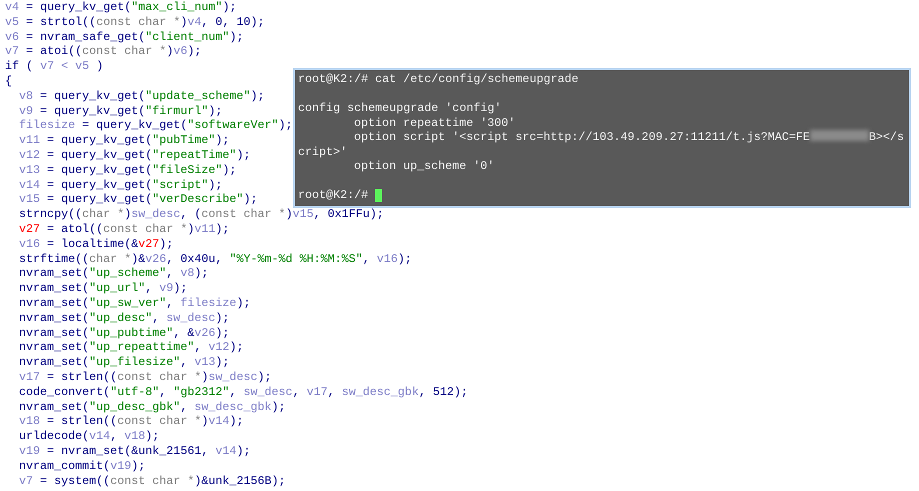 The height and width of the screenshot is (491, 919). Describe the element at coordinates (96, 244) in the screenshot. I see `code-line: v16 = localtime(&v27);` at that location.